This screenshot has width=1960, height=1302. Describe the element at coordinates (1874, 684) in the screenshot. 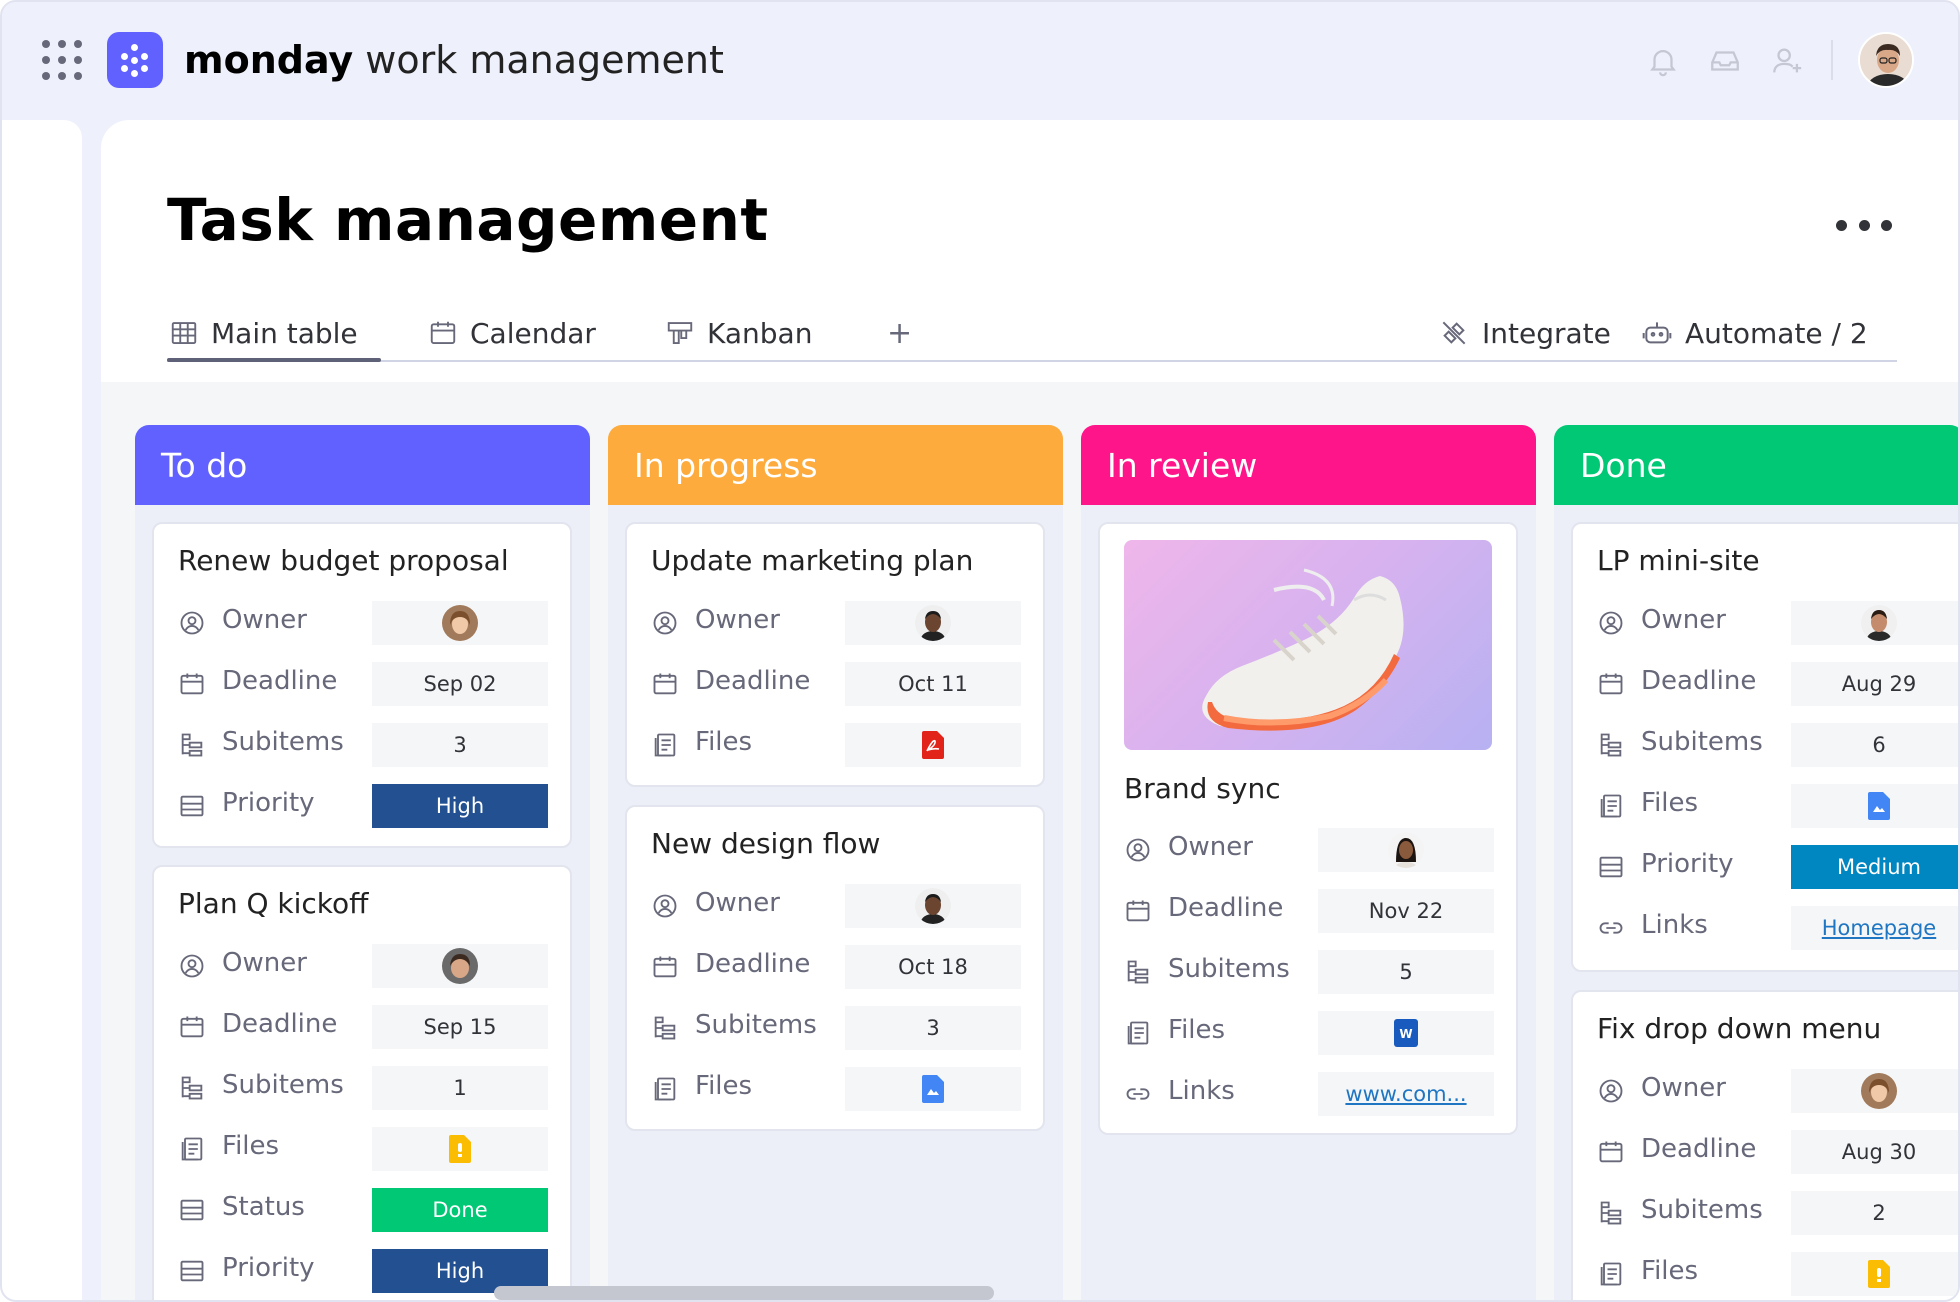

I see `deadline-value: Aug 29` at that location.